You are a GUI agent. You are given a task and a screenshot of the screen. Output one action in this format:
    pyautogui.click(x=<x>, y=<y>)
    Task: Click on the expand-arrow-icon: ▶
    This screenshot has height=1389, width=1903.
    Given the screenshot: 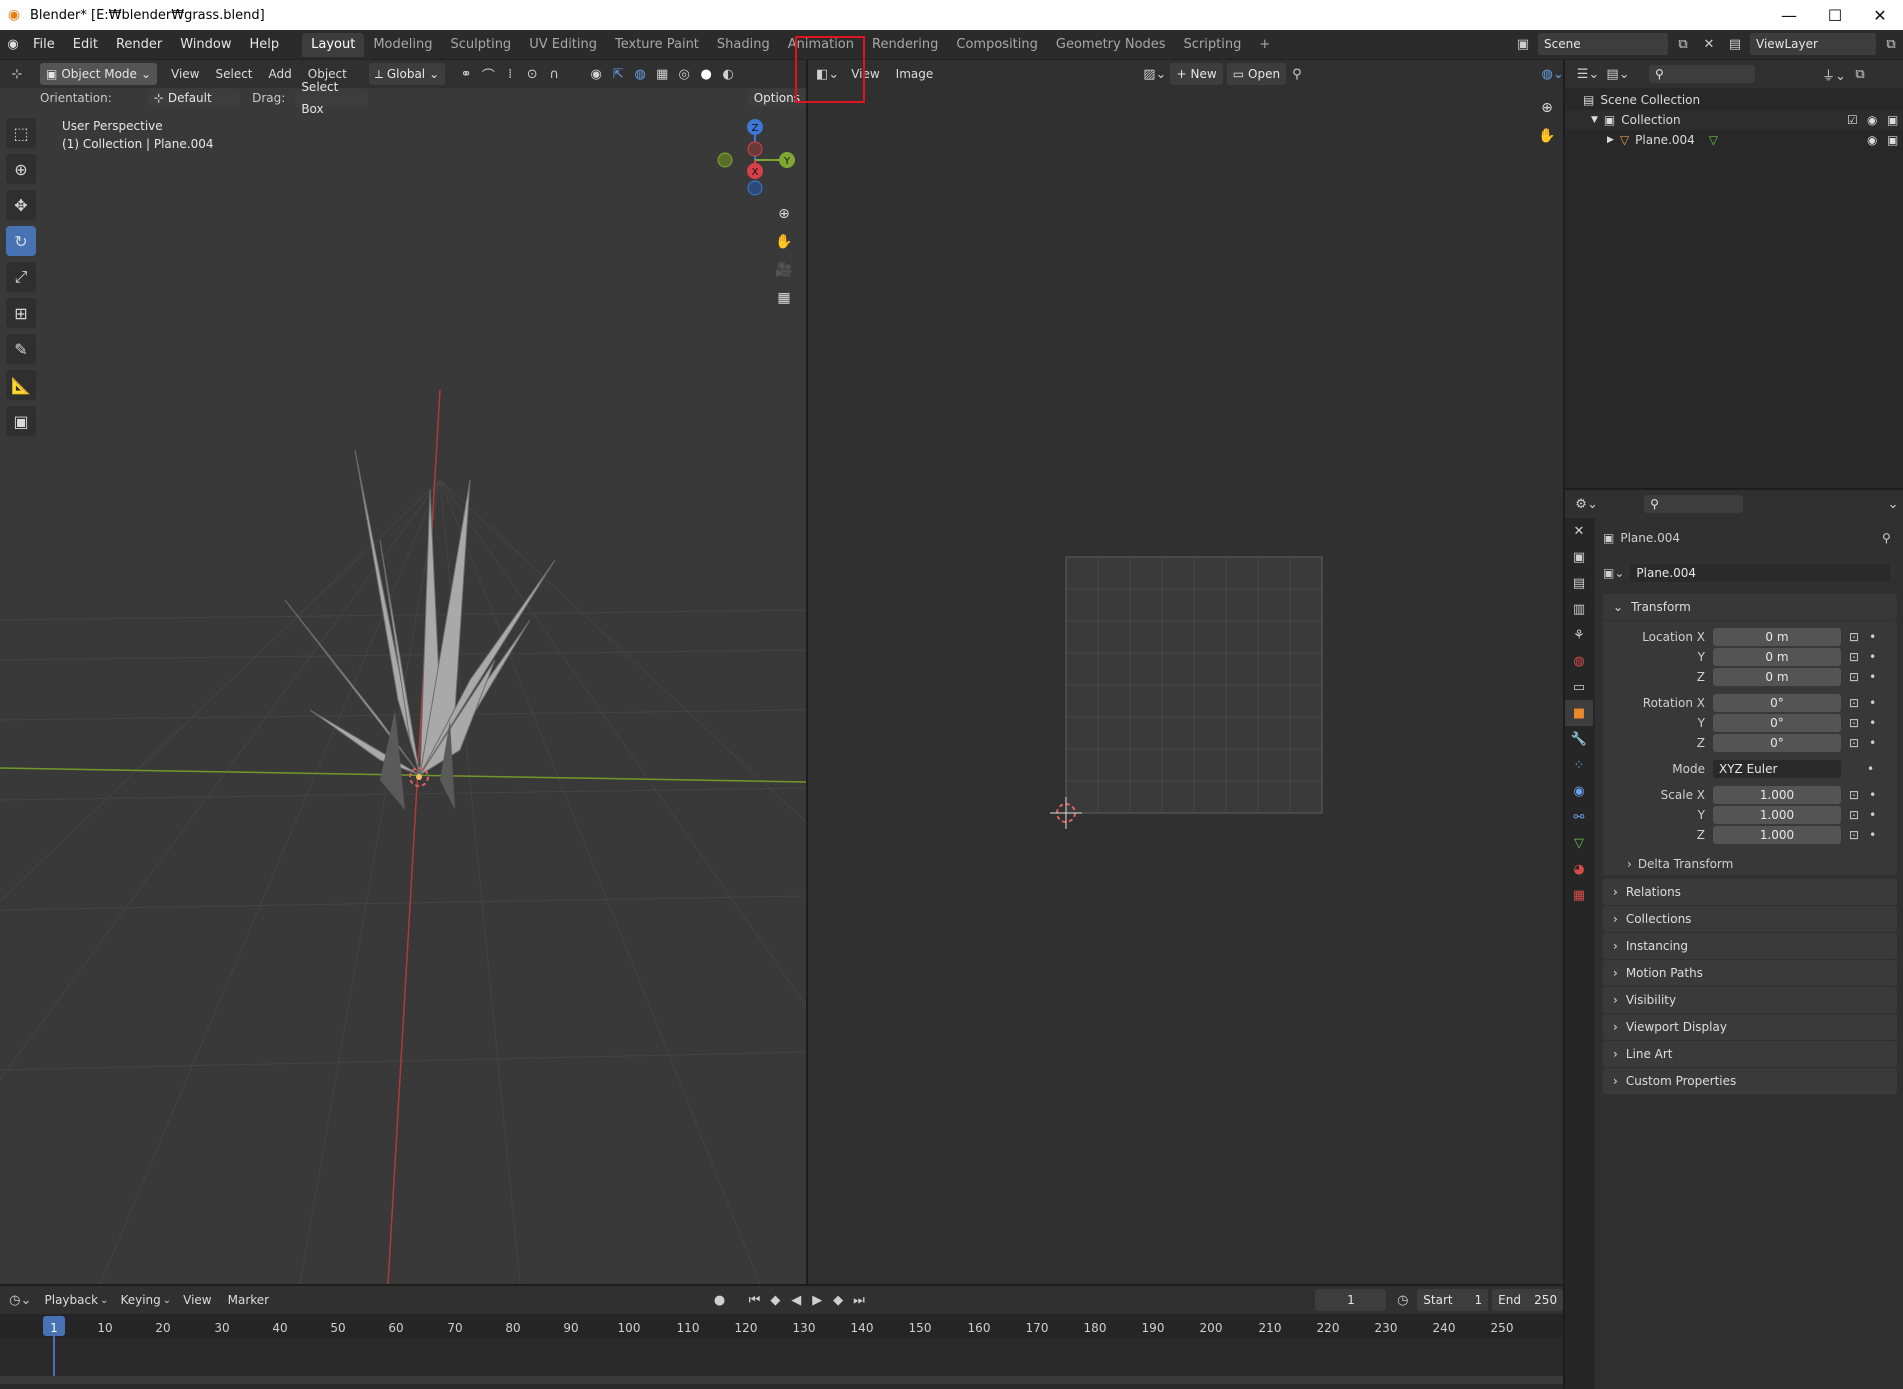 What is the action you would take?
    pyautogui.click(x=1610, y=140)
    